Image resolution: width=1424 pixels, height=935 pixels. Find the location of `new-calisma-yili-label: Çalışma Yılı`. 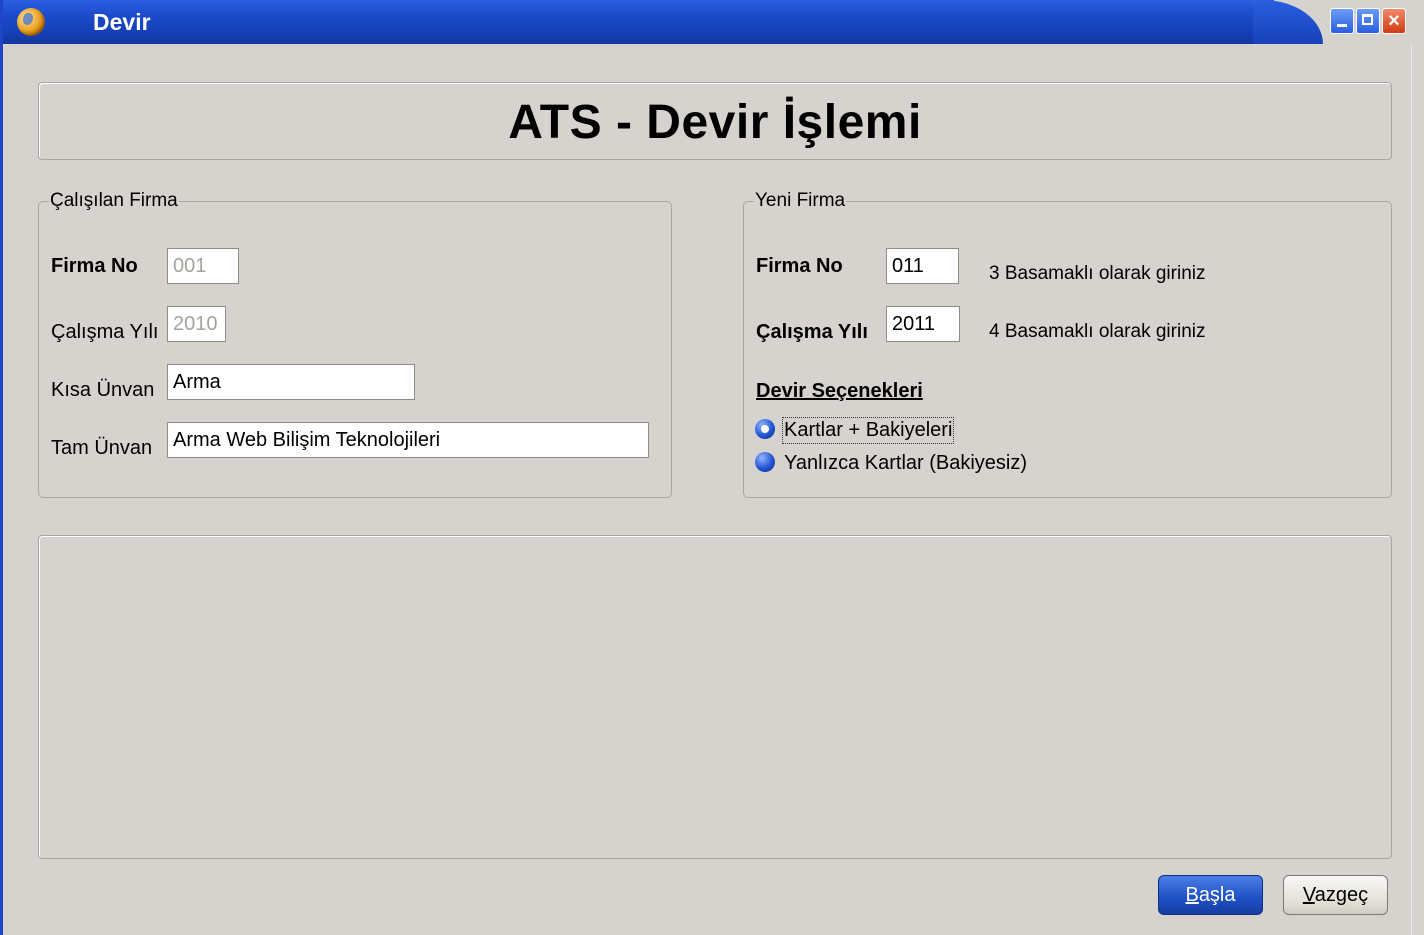

new-calisma-yili-label: Çalışma Yılı is located at coordinates (812, 332).